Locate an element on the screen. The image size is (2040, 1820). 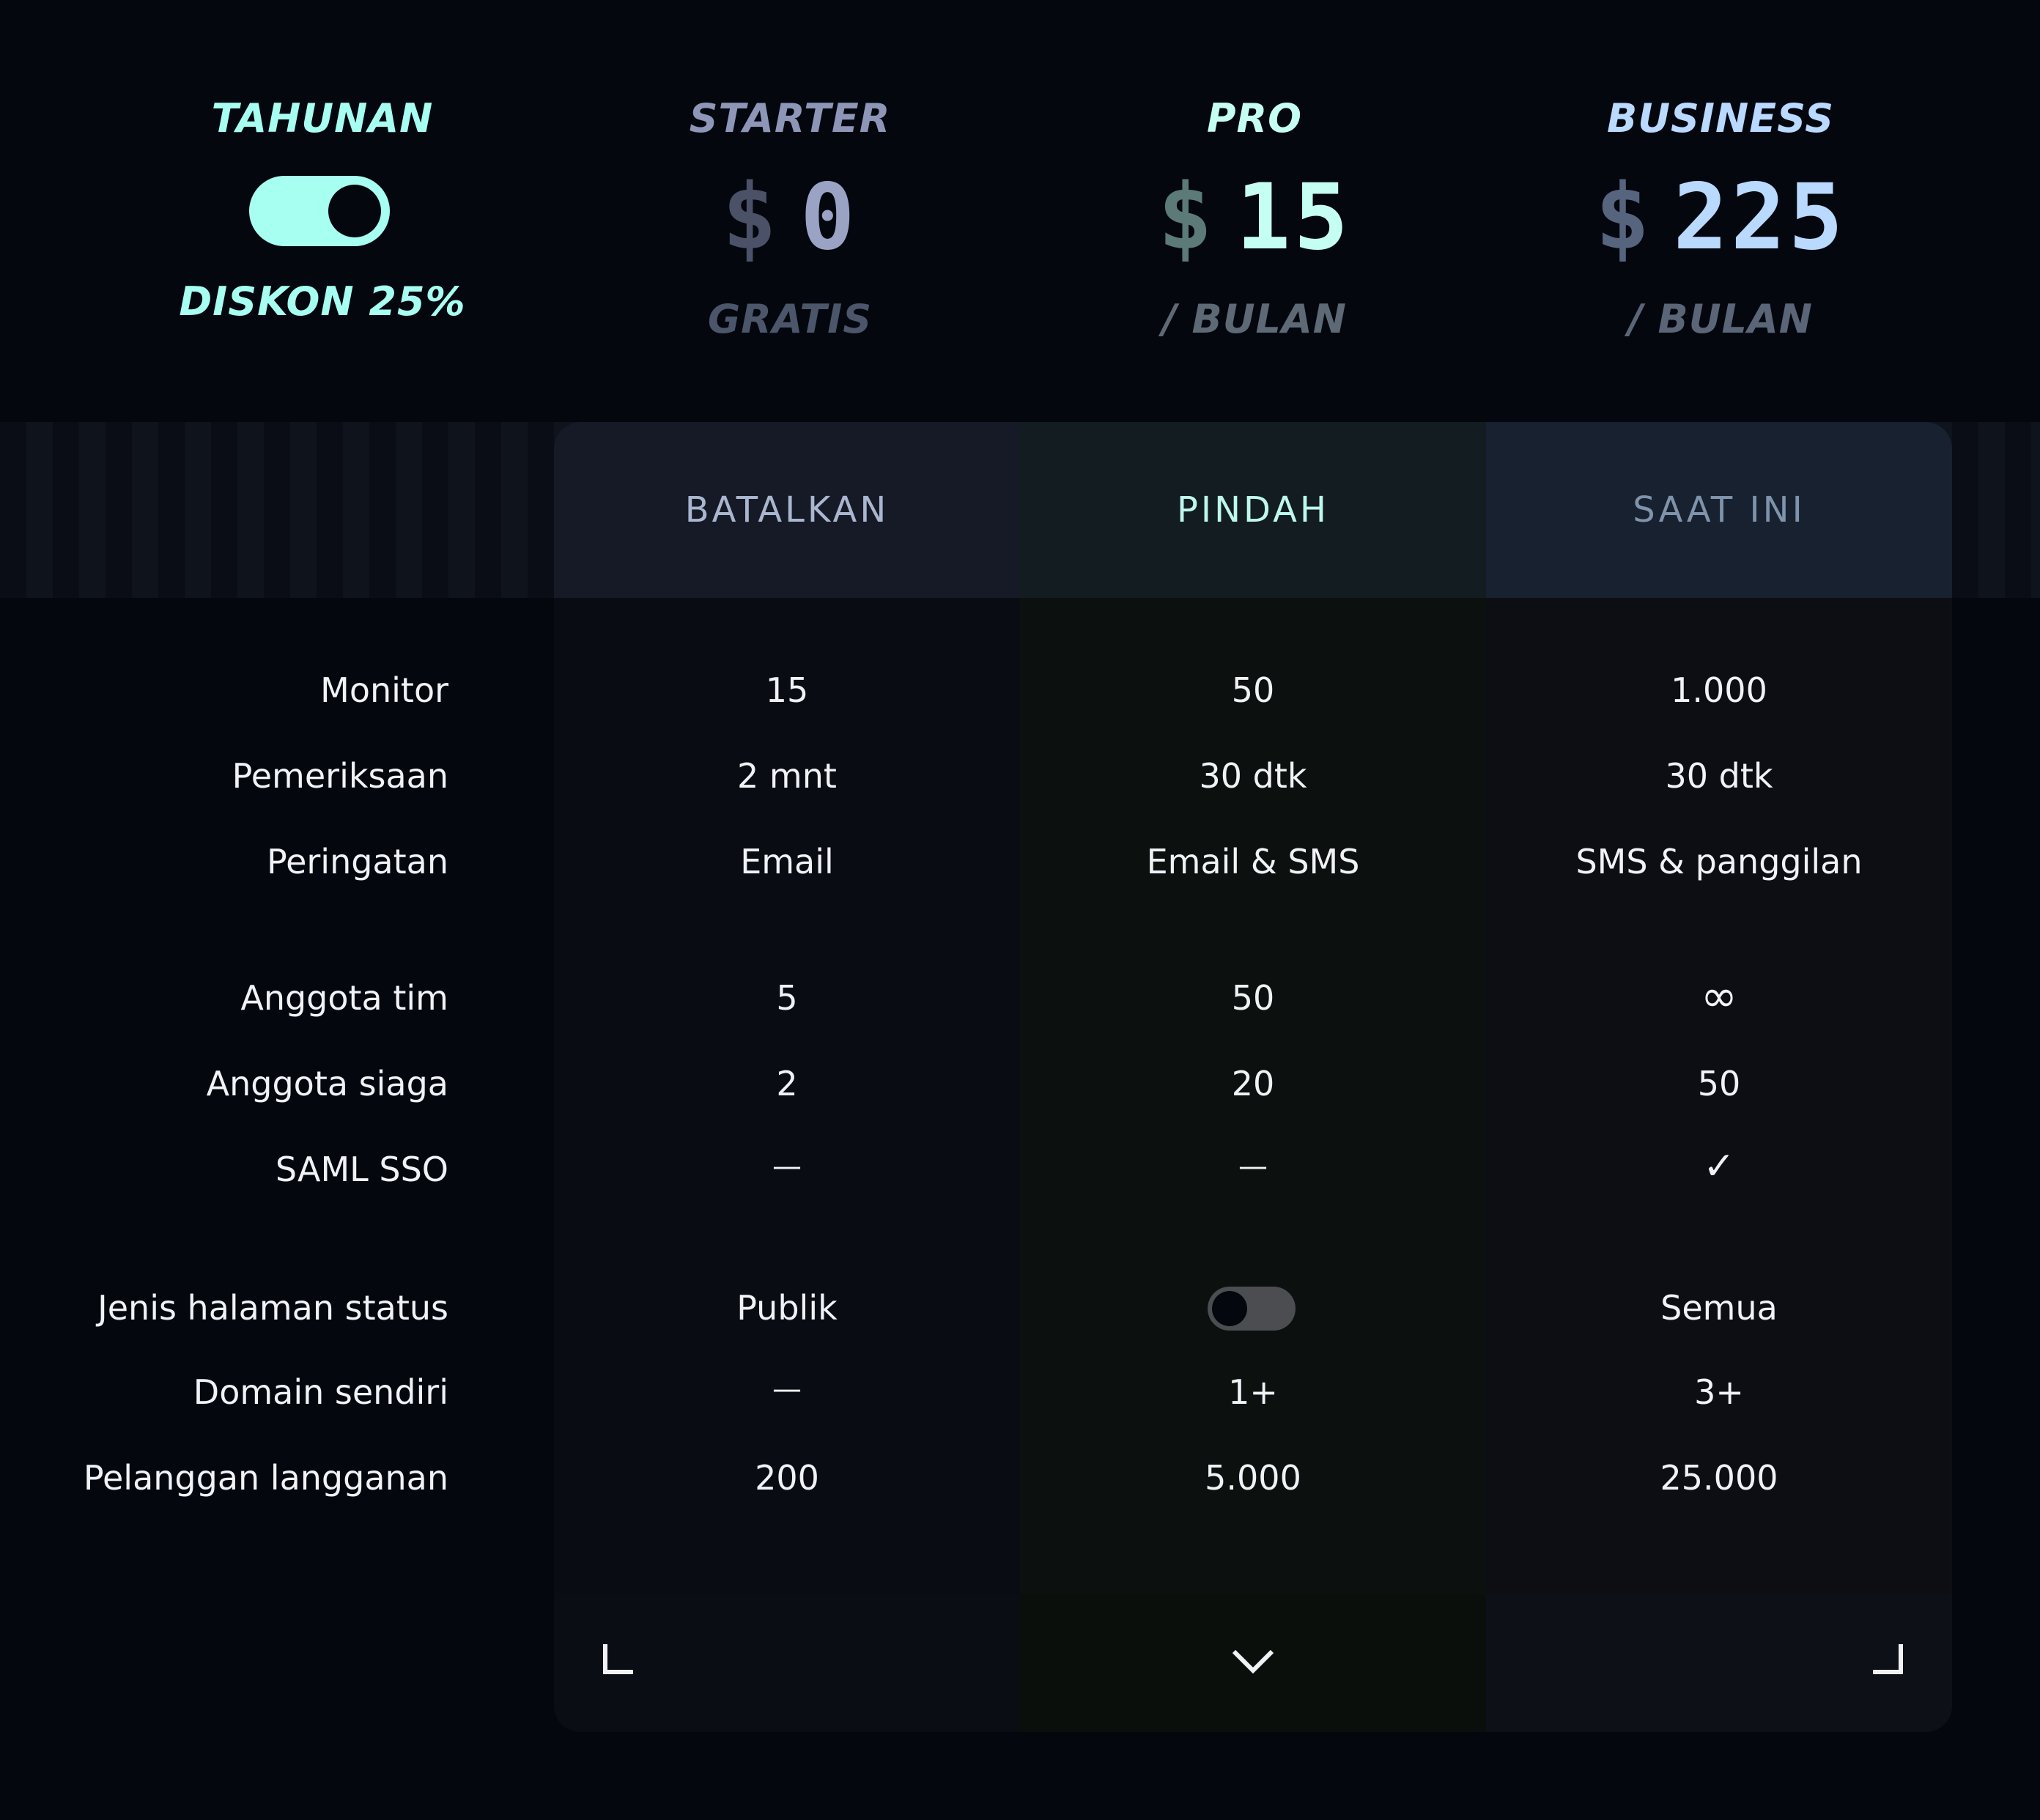
cell-pro-monitors: 50 is located at coordinates (1253, 690).